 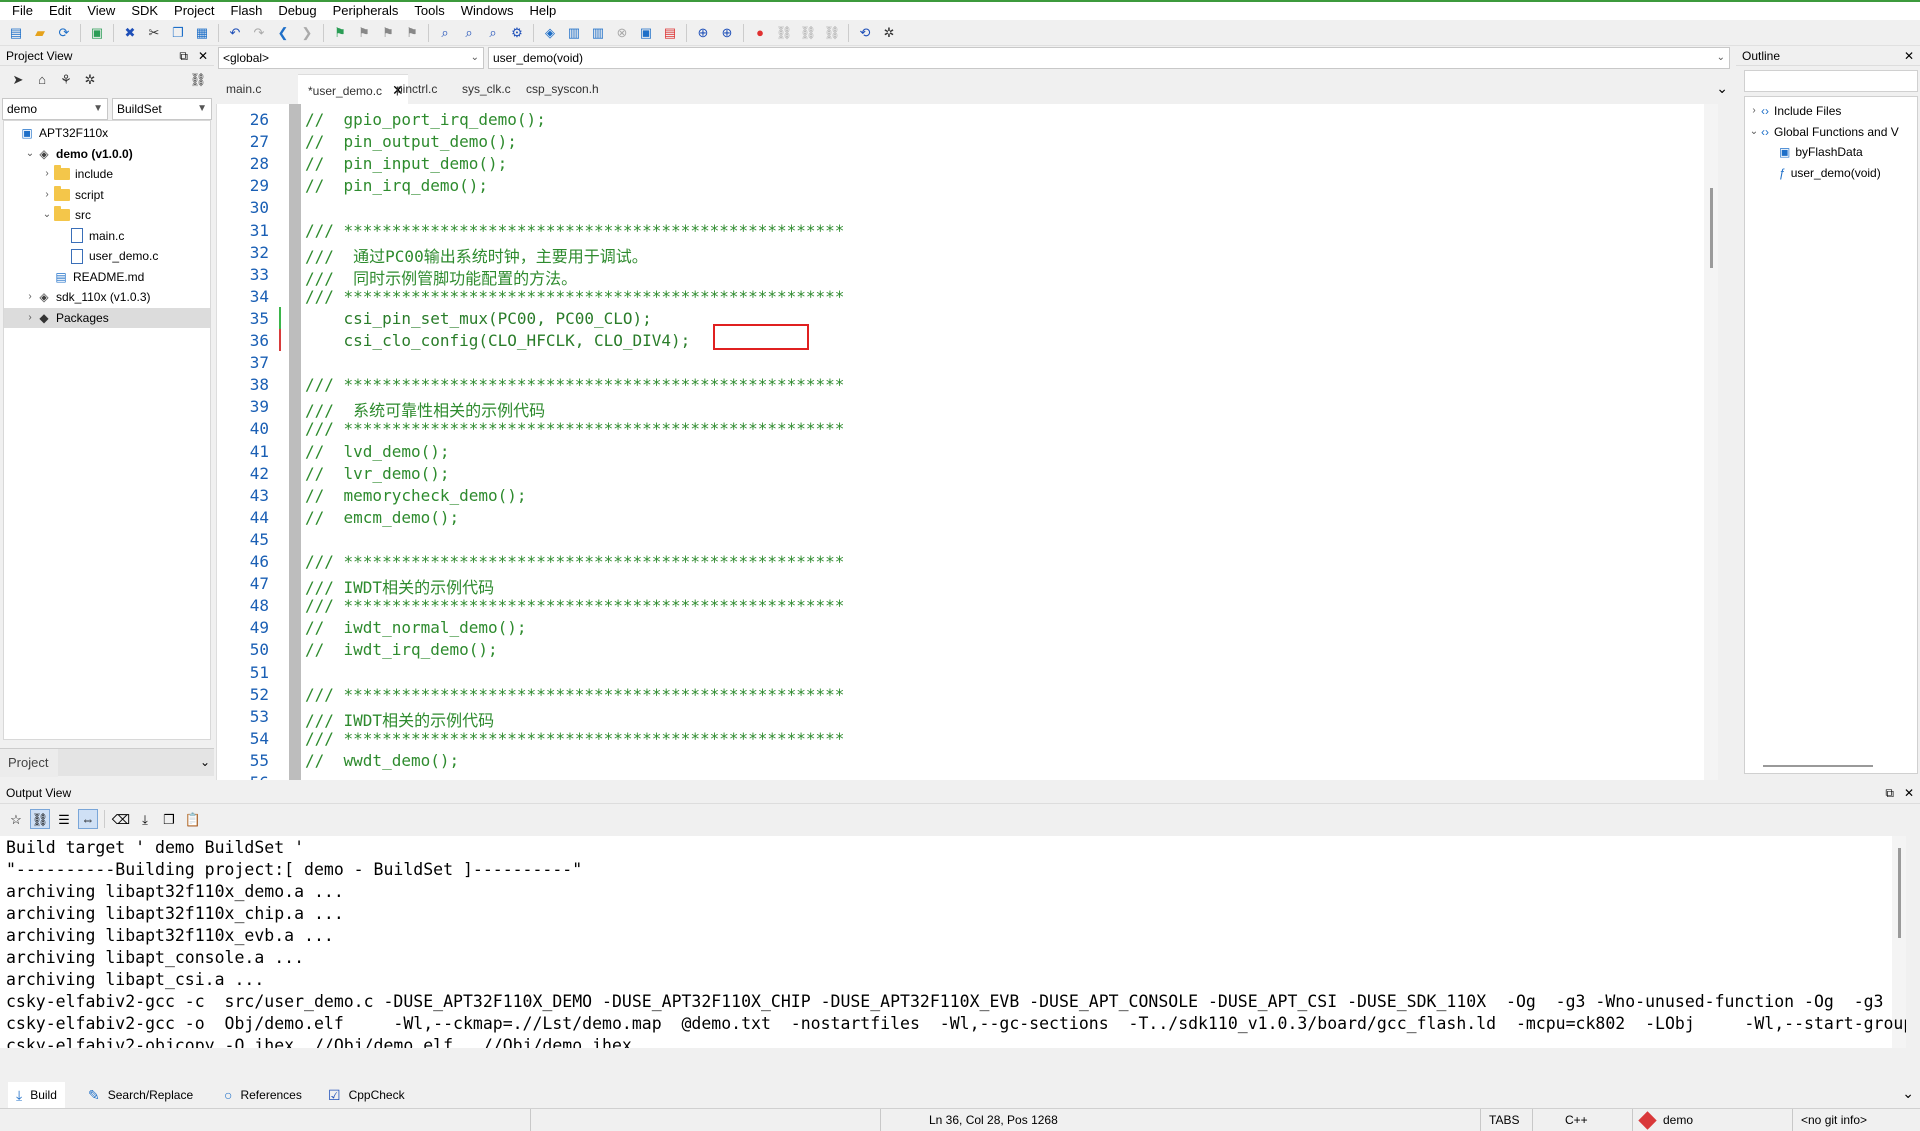 What do you see at coordinates (202, 33) in the screenshot?
I see `paste-icon: ▦` at bounding box center [202, 33].